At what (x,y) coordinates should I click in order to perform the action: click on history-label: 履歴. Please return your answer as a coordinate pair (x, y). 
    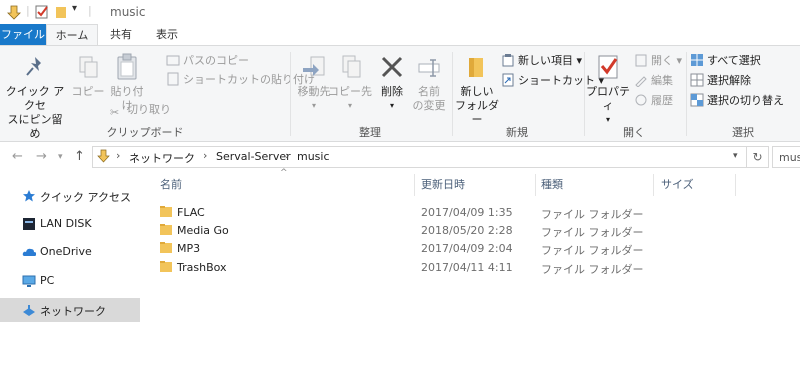
    Looking at the image, I should click on (662, 100).